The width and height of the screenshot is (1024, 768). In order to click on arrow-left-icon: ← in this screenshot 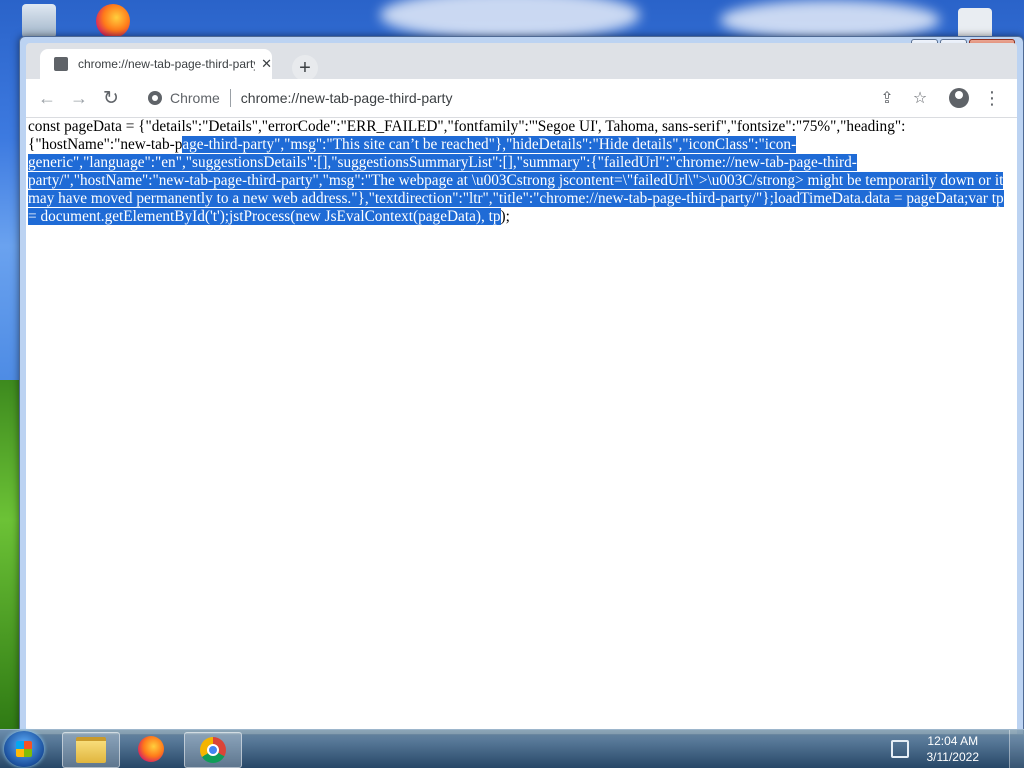, I will do `click(47, 98)`.